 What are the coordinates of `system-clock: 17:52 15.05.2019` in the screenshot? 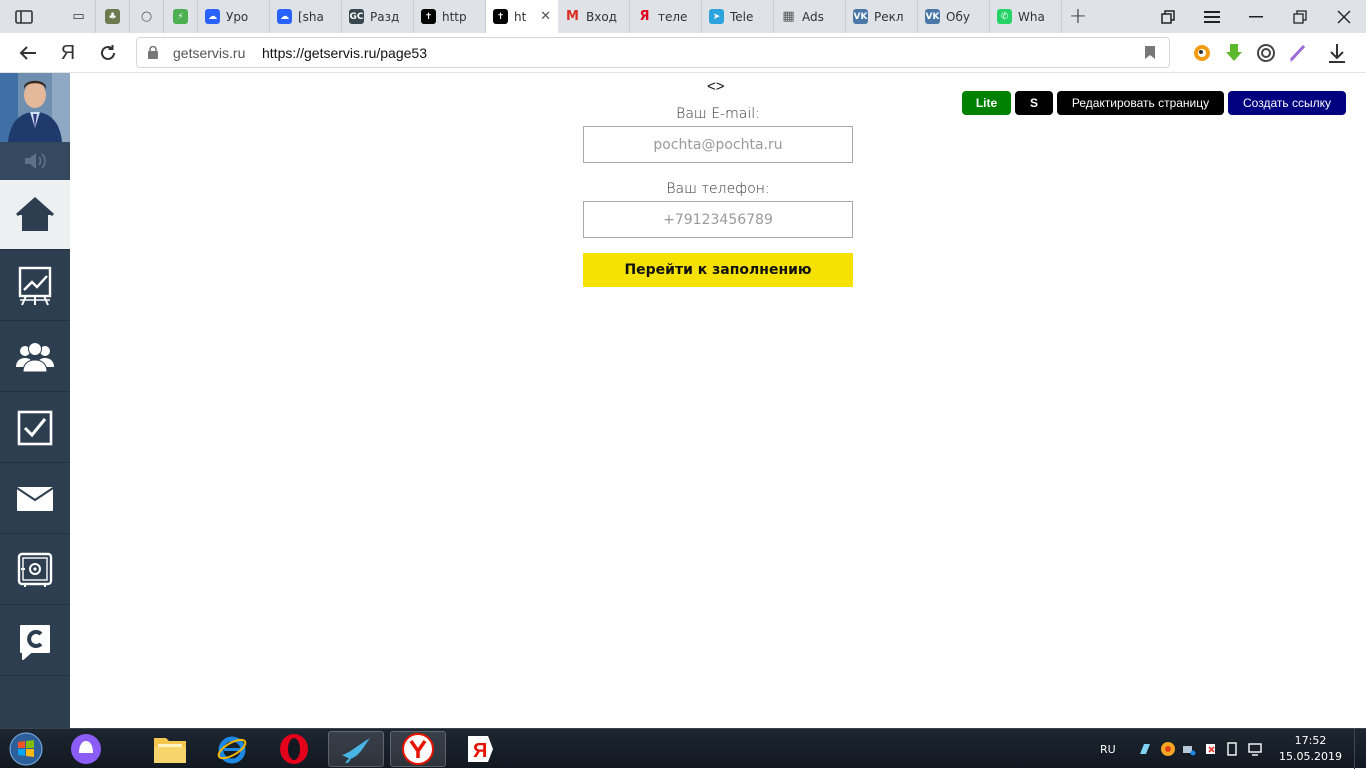 It's located at (1310, 749).